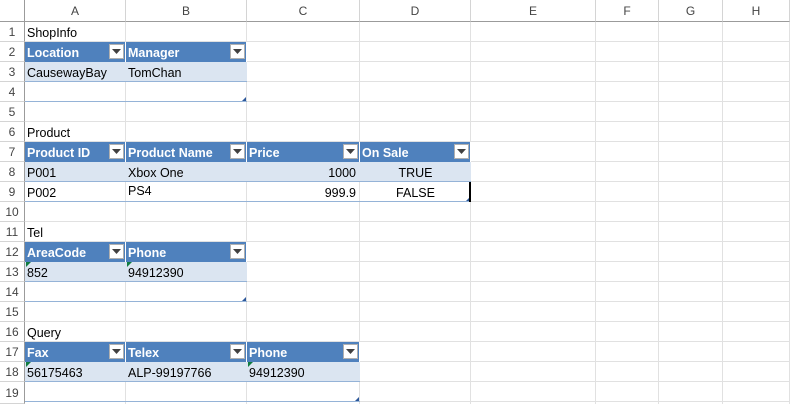 The width and height of the screenshot is (790, 404). I want to click on cell-price: 1000, so click(303, 172).